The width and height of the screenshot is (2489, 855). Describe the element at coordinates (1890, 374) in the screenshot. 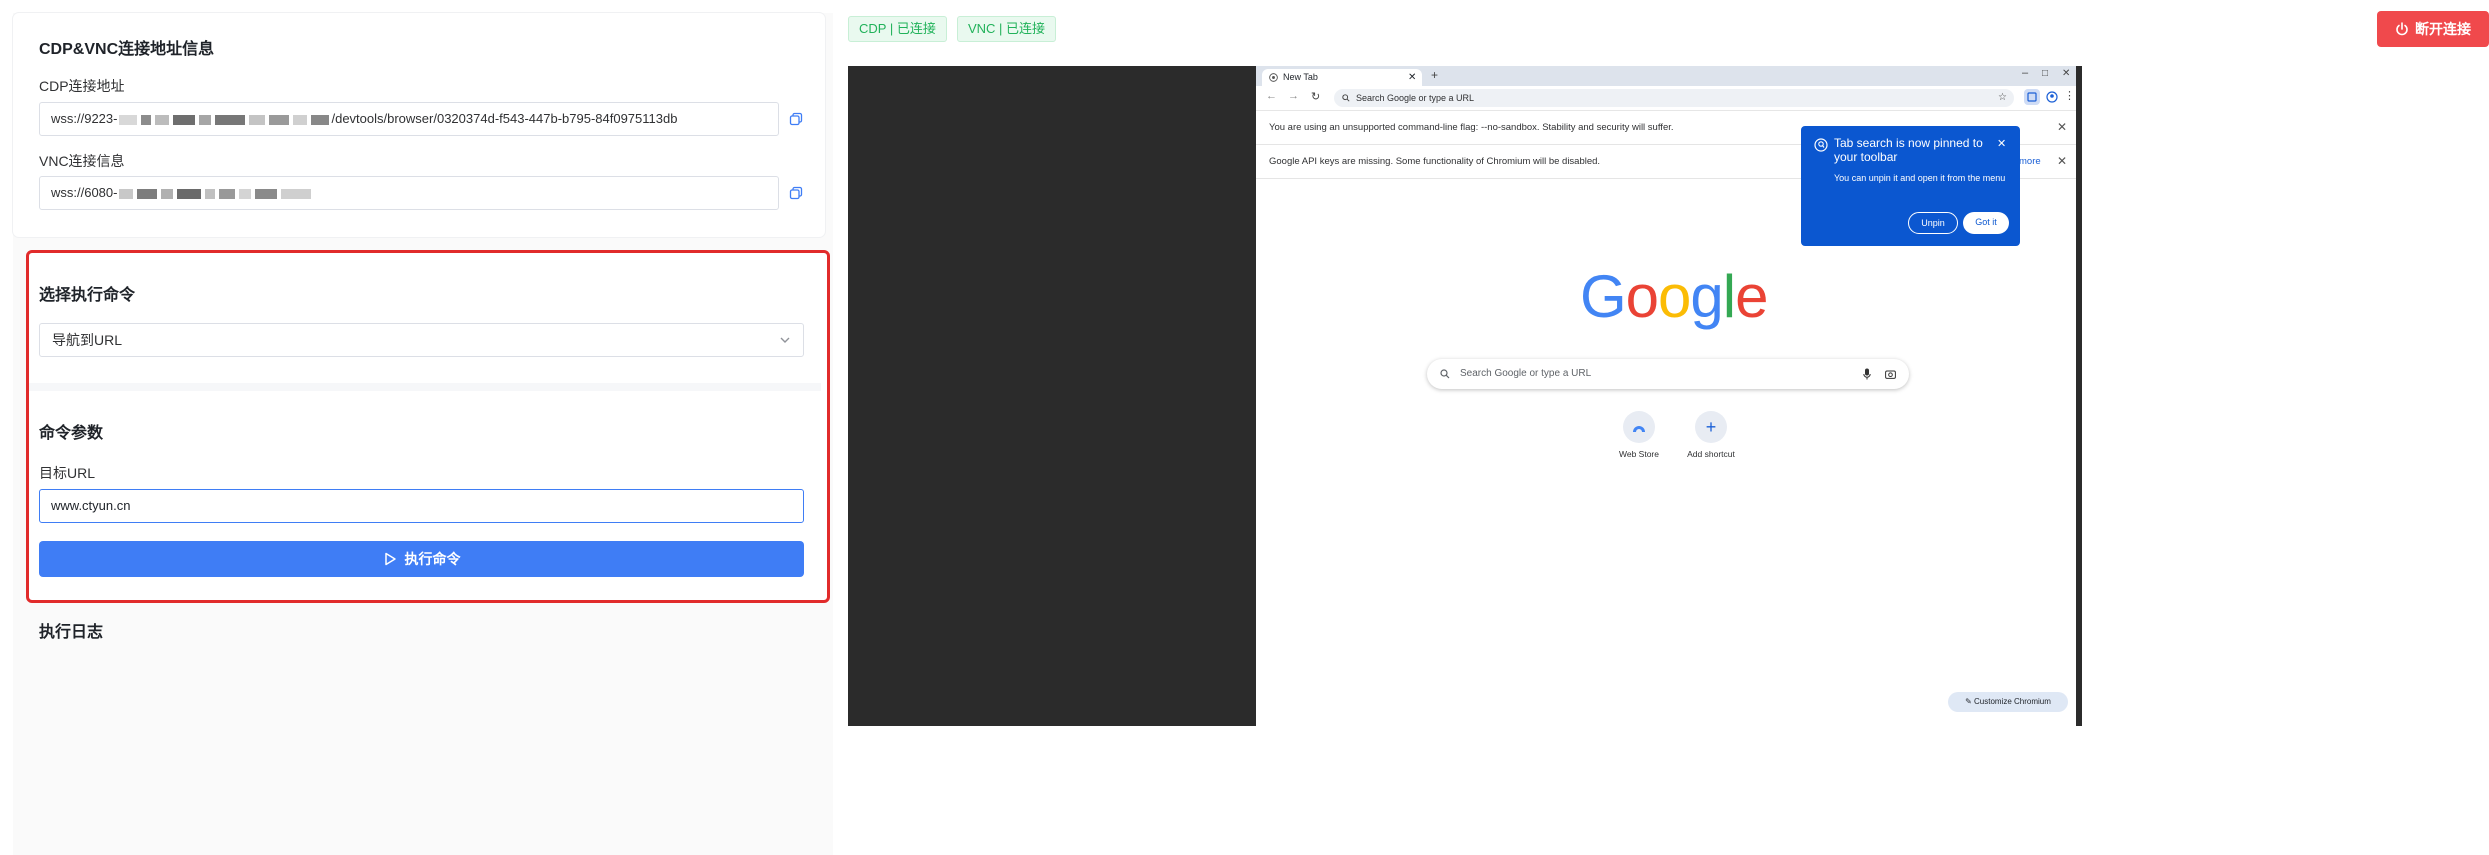

I see `camera-icon` at that location.